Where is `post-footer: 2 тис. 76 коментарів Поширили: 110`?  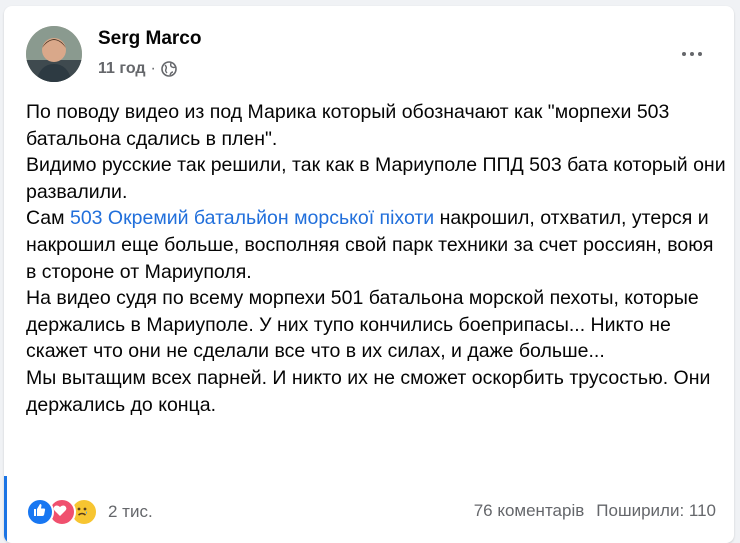
post-footer: 2 тис. 76 коментарів Поширили: 110 is located at coordinates (369, 508).